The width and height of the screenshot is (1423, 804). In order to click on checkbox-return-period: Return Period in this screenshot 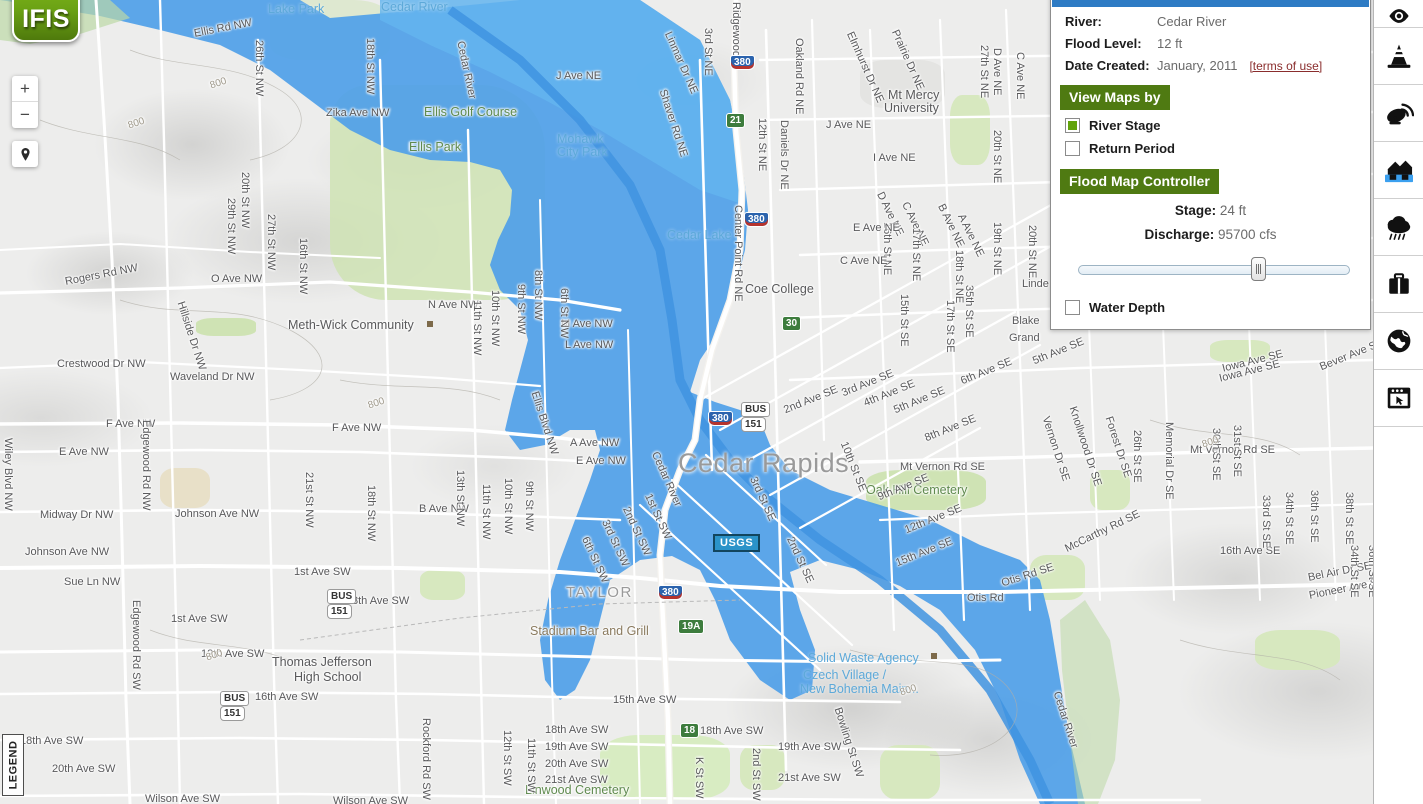, I will do `click(1217, 148)`.